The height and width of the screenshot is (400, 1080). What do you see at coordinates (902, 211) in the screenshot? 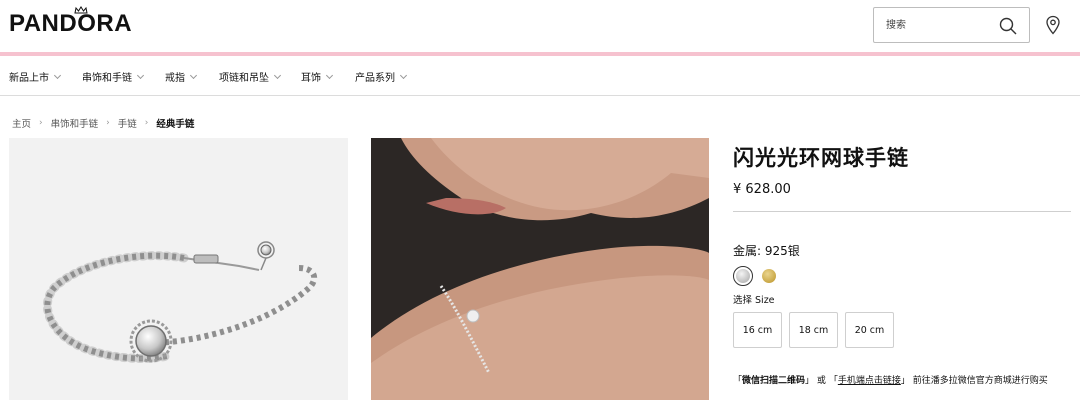
I see `divider` at bounding box center [902, 211].